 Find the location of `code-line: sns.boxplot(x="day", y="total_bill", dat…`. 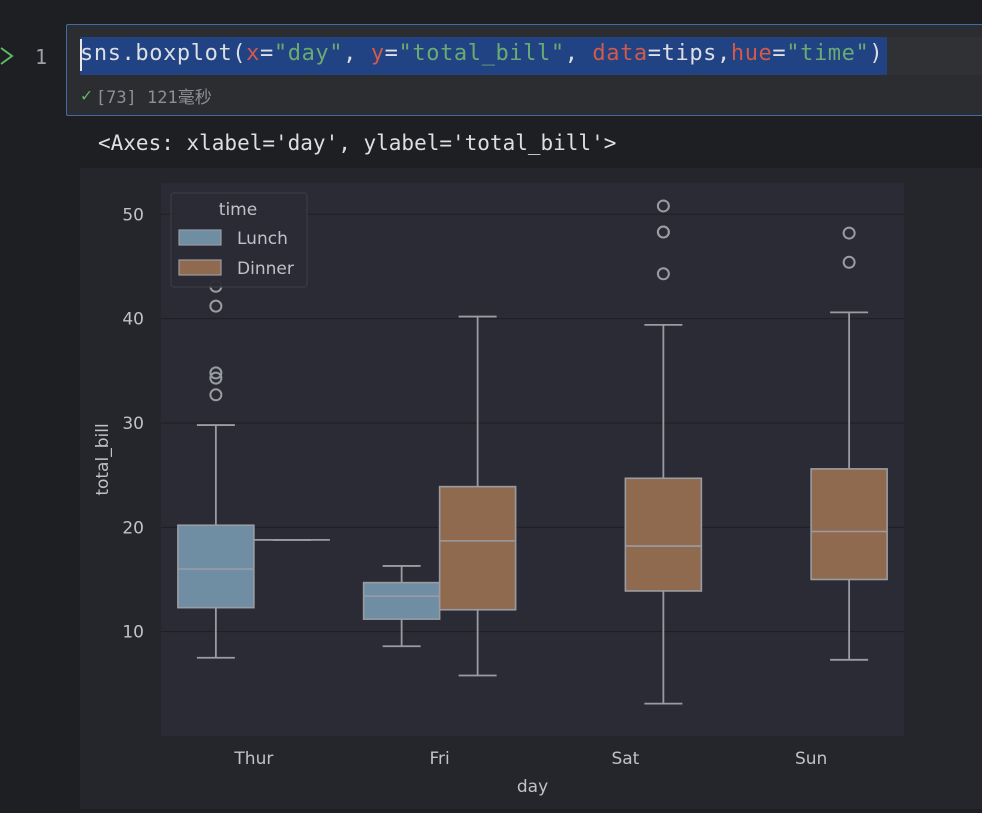

code-line: sns.boxplot(x="day", y="total_bill", dat… is located at coordinates (531, 56).